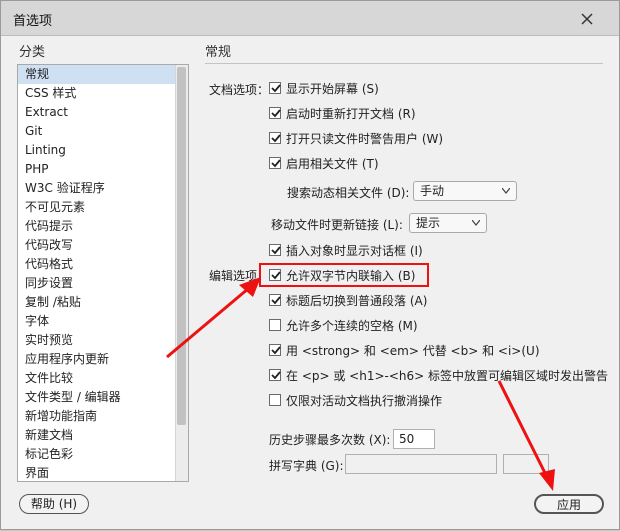 The image size is (620, 531). Describe the element at coordinates (103, 226) in the screenshot. I see `sidebar-item: 代码提示` at that location.